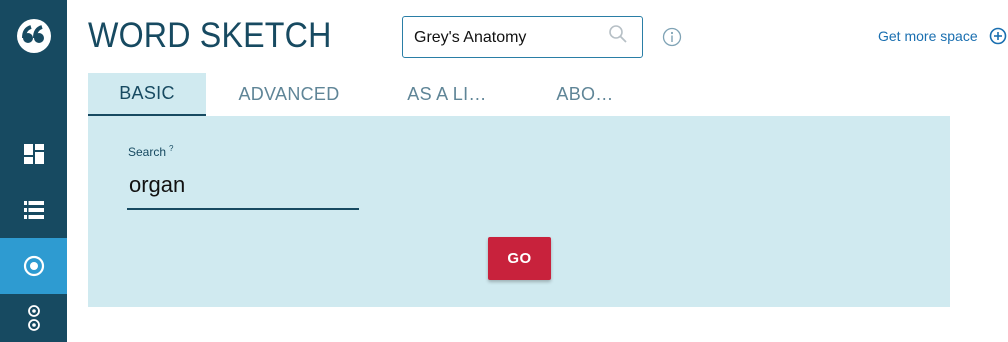  I want to click on plus-circle-icon, so click(998, 36).